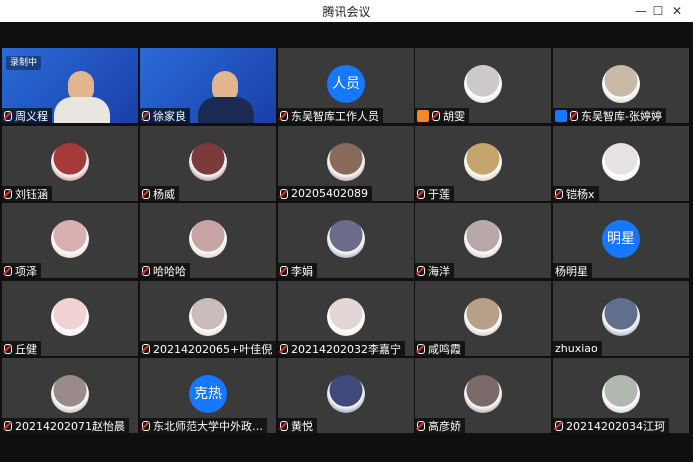 The image size is (693, 462). I want to click on participant-tile: 高彦娇, so click(483, 395).